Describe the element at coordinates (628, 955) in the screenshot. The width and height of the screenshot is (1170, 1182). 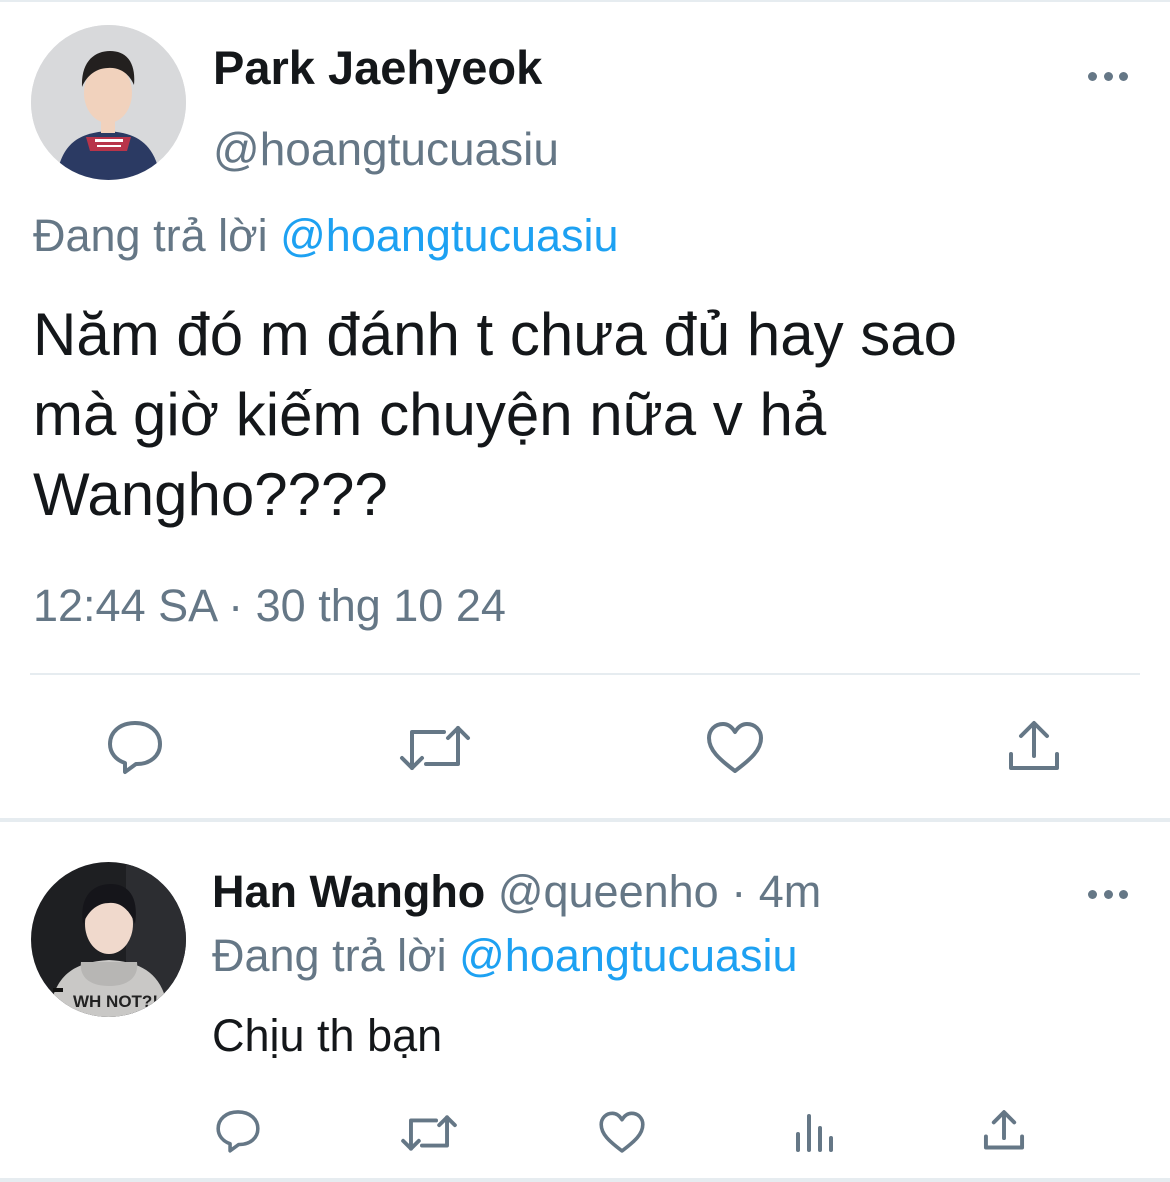
I see `reply-mention-link: @hoangtucuasiu` at that location.